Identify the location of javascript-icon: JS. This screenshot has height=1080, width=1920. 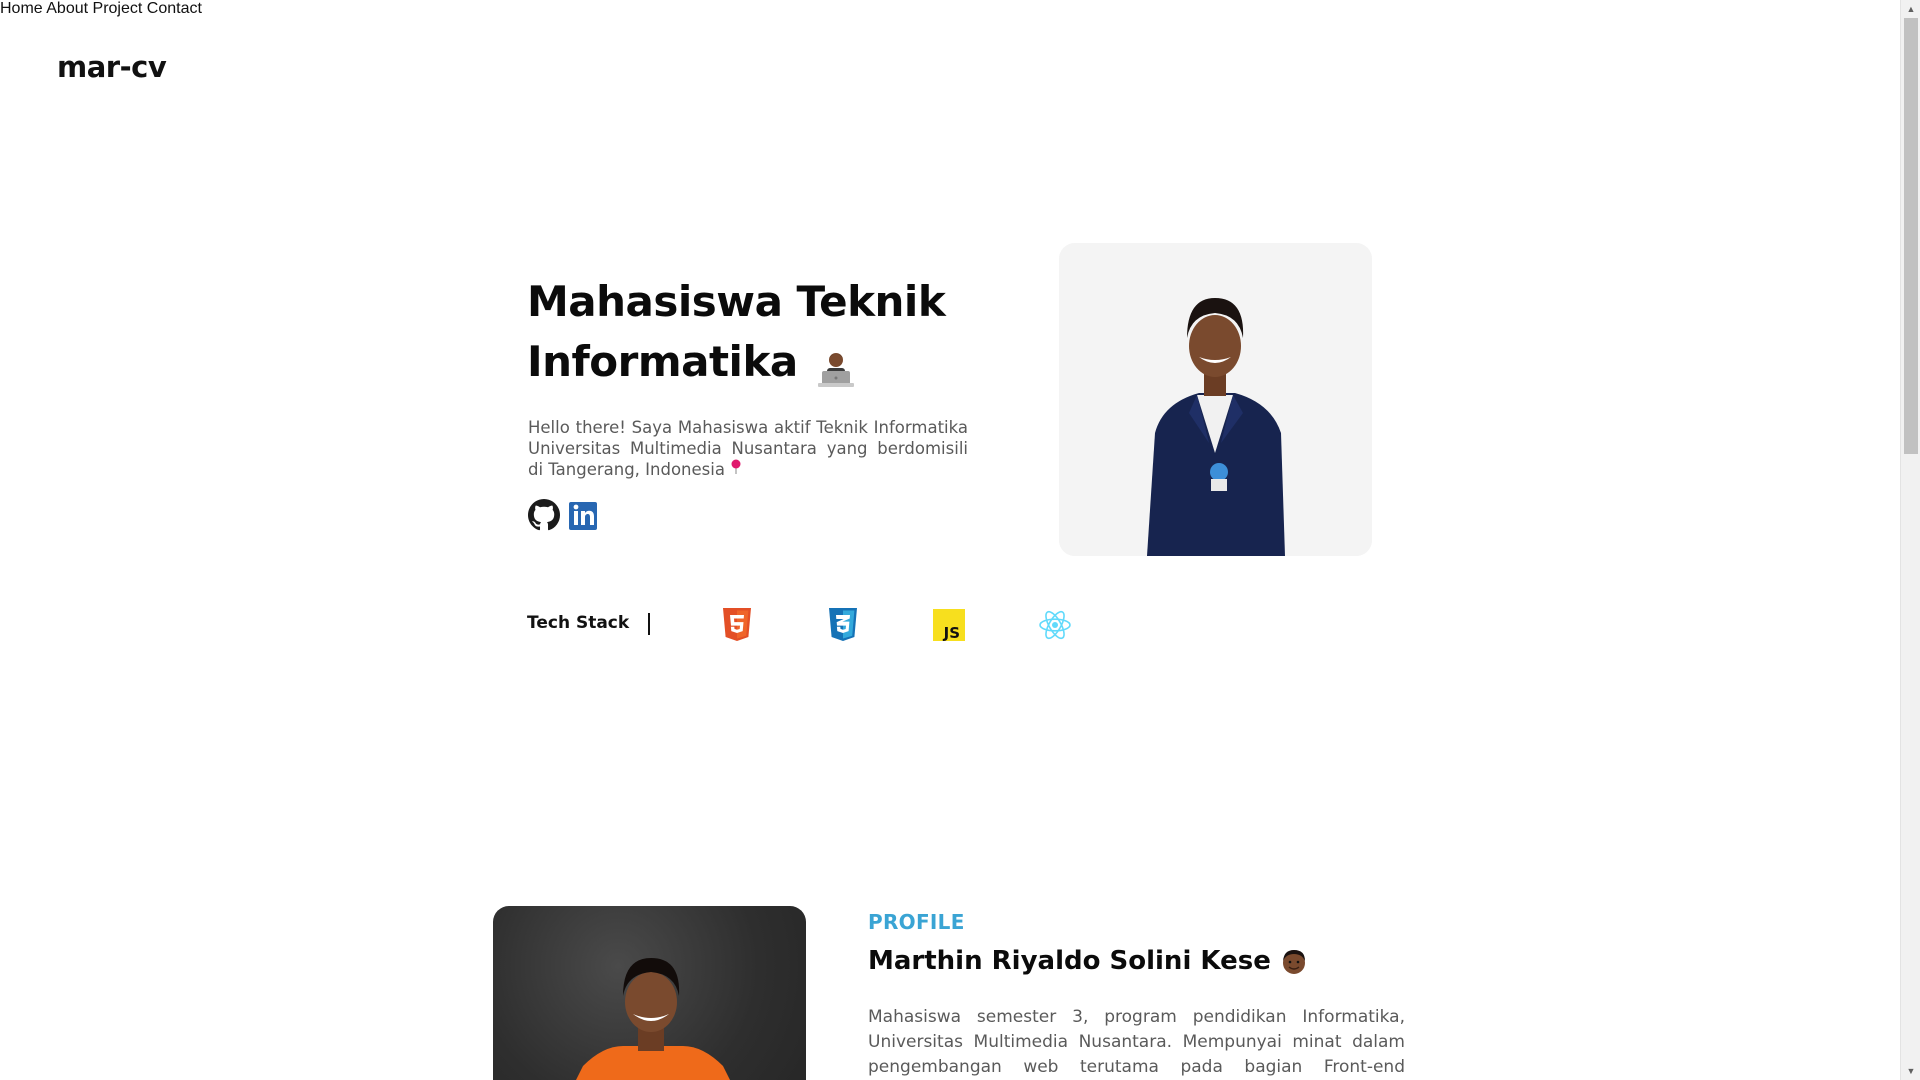
(949, 625).